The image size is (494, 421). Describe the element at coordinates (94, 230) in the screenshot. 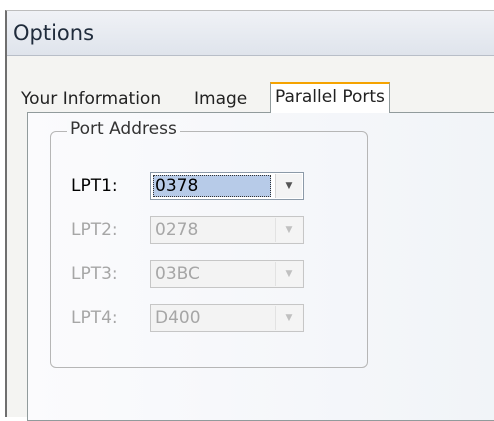

I see `lpt2-label: LPT2:` at that location.